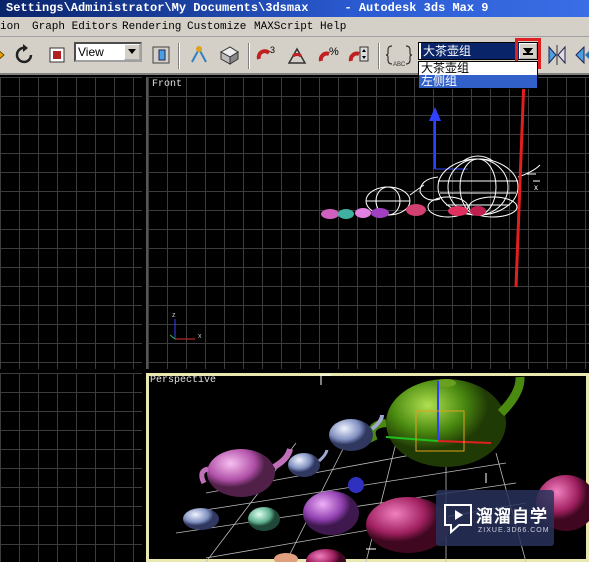 The width and height of the screenshot is (589, 562). Describe the element at coordinates (580, 55) in the screenshot. I see `align-icon` at that location.